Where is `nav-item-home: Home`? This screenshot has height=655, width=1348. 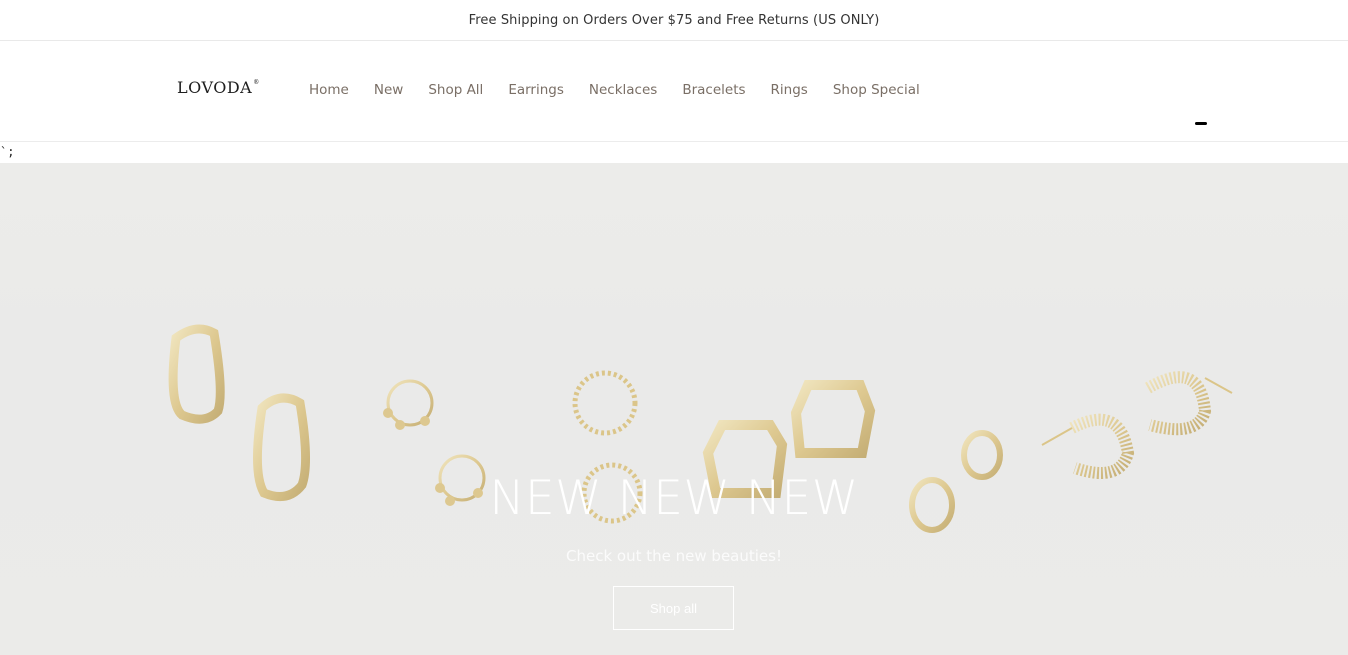 nav-item-home: Home is located at coordinates (329, 90).